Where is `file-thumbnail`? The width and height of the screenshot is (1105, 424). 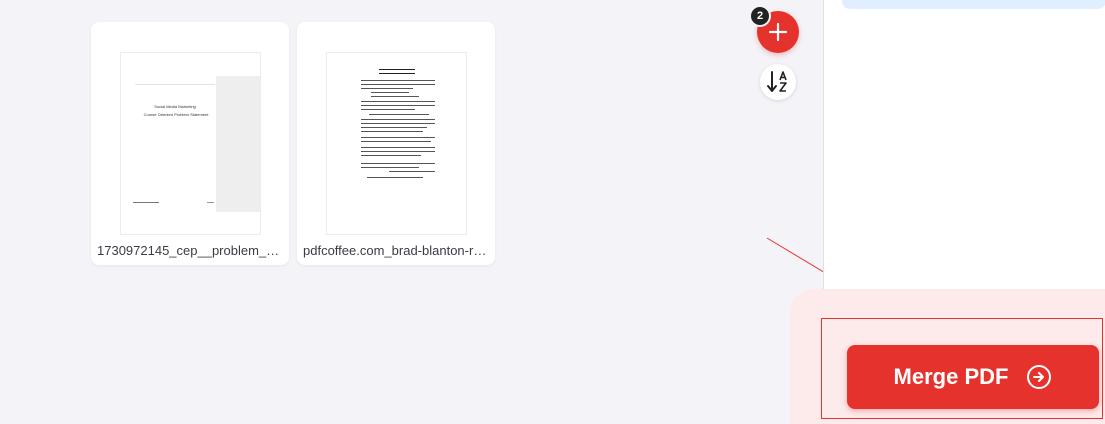 file-thumbnail is located at coordinates (396, 143).